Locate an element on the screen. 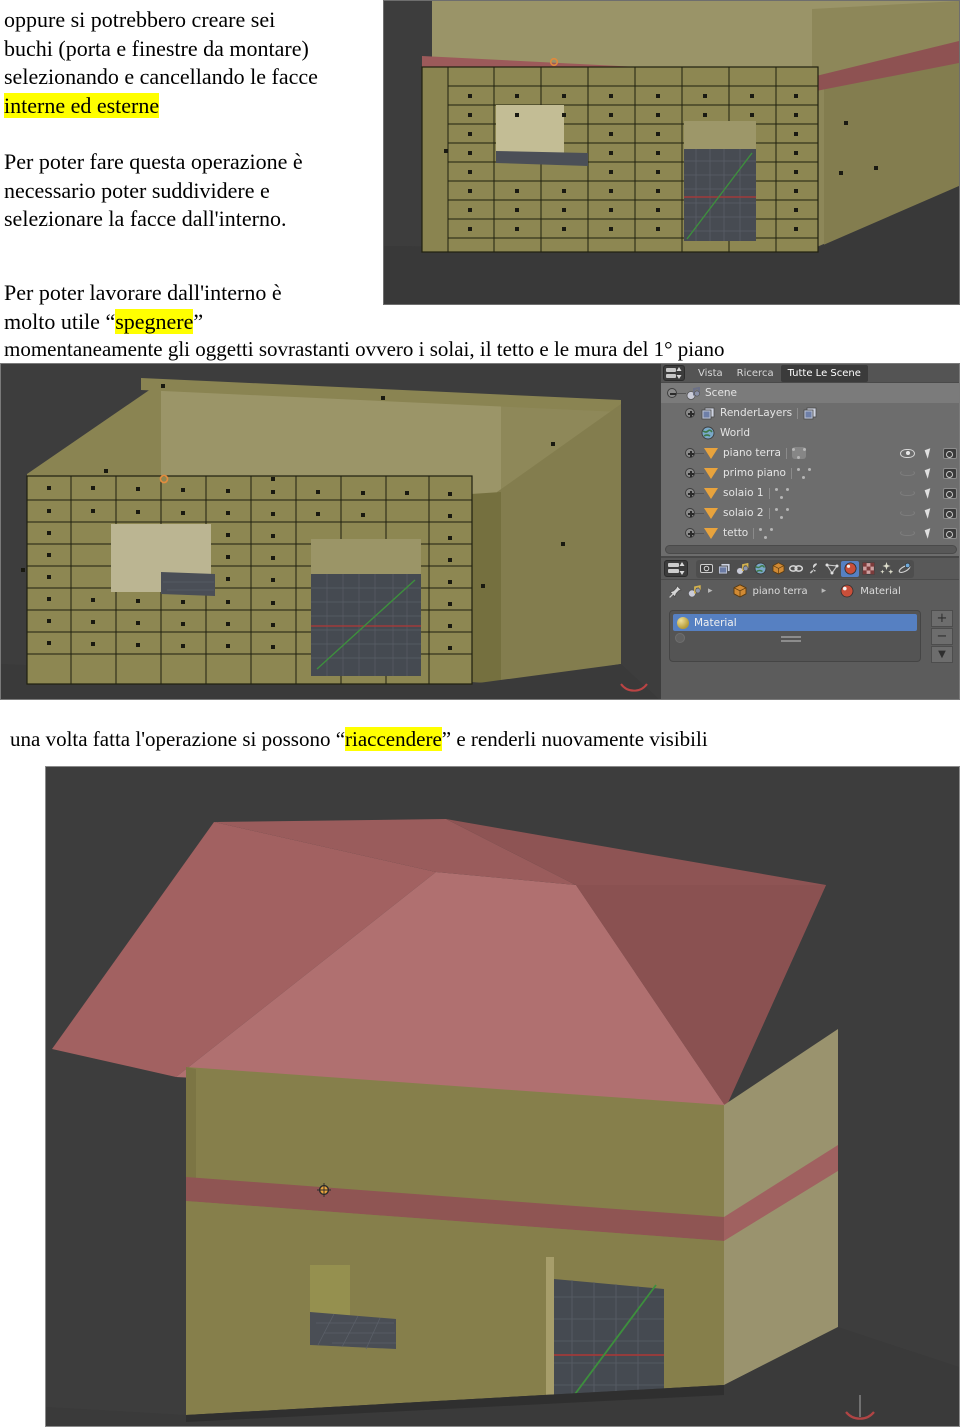 This screenshot has width=960, height=1427. outliner-menu-vista: Vista is located at coordinates (710, 373).